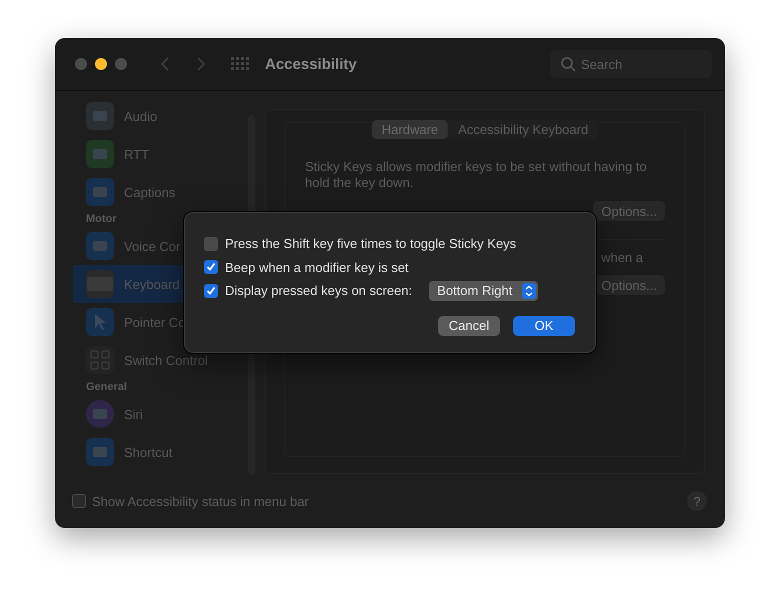  I want to click on tab: Accessibility Keyboard, so click(523, 129).